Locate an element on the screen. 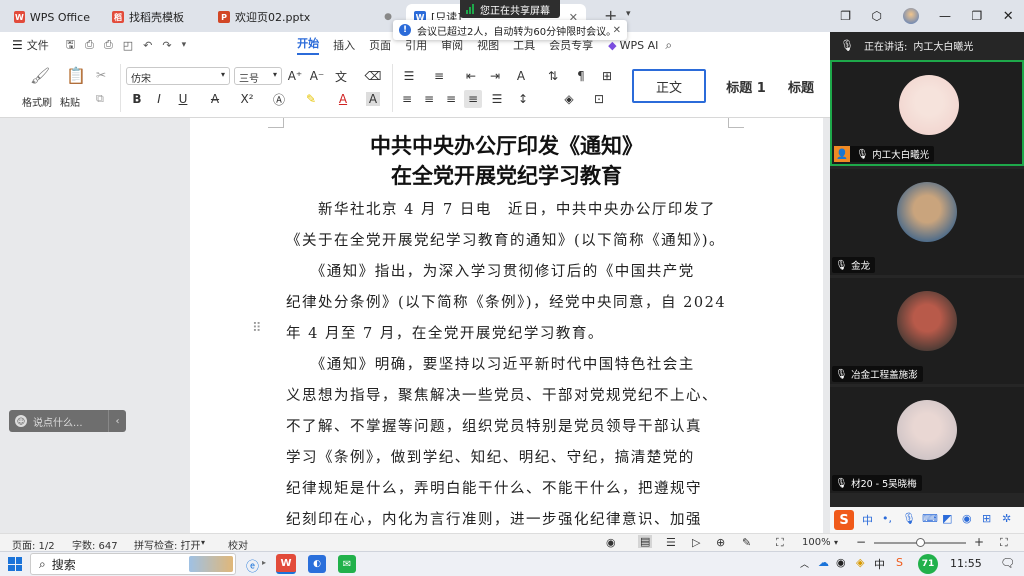 The height and width of the screenshot is (576, 1024). align-right-icon: ≡ is located at coordinates (451, 99).